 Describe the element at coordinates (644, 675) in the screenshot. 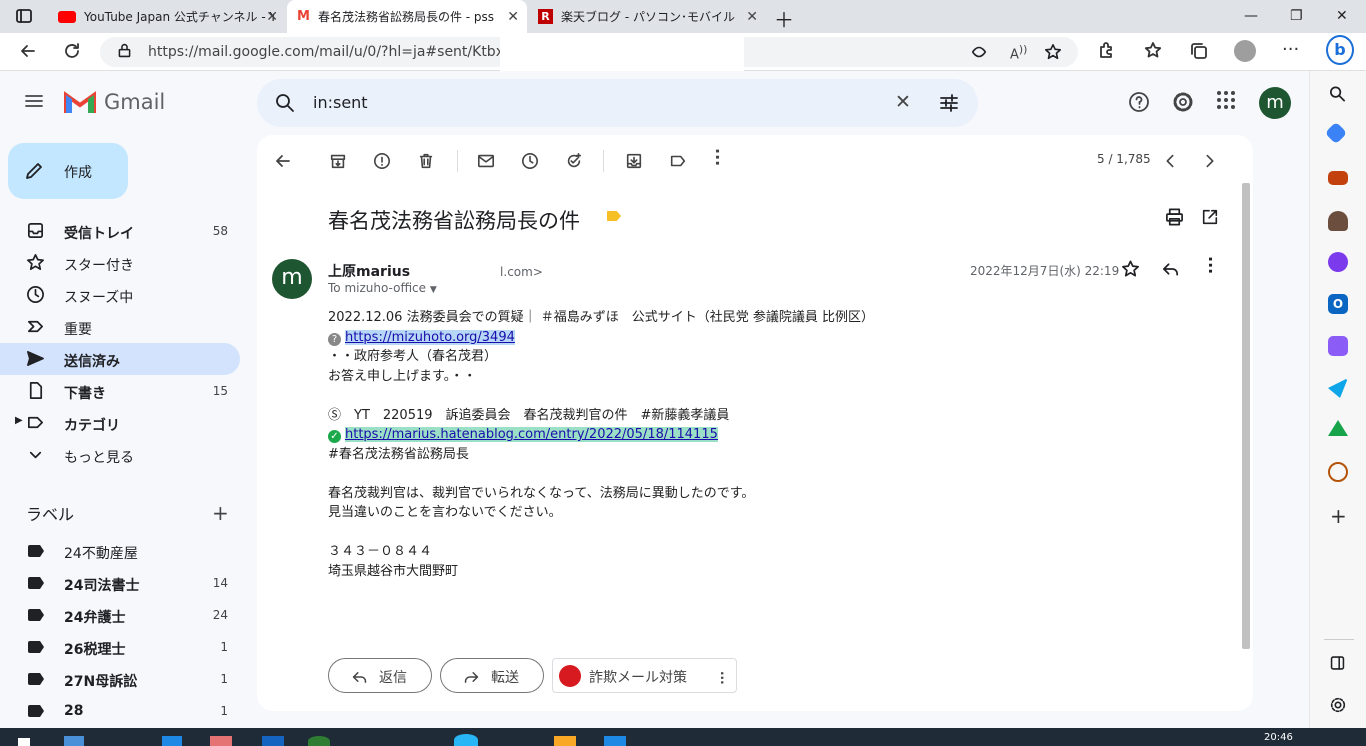

I see `scam-check-button: 詐欺メール対策 ···` at that location.